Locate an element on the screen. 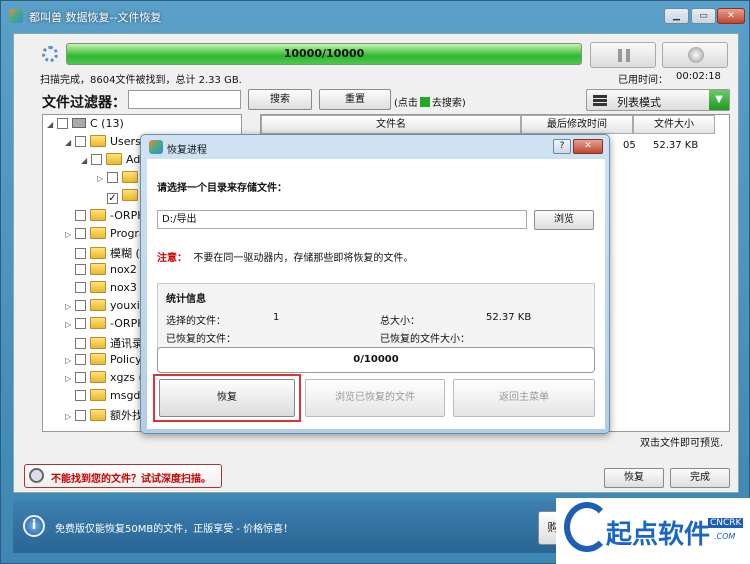  pause-button is located at coordinates (623, 55).